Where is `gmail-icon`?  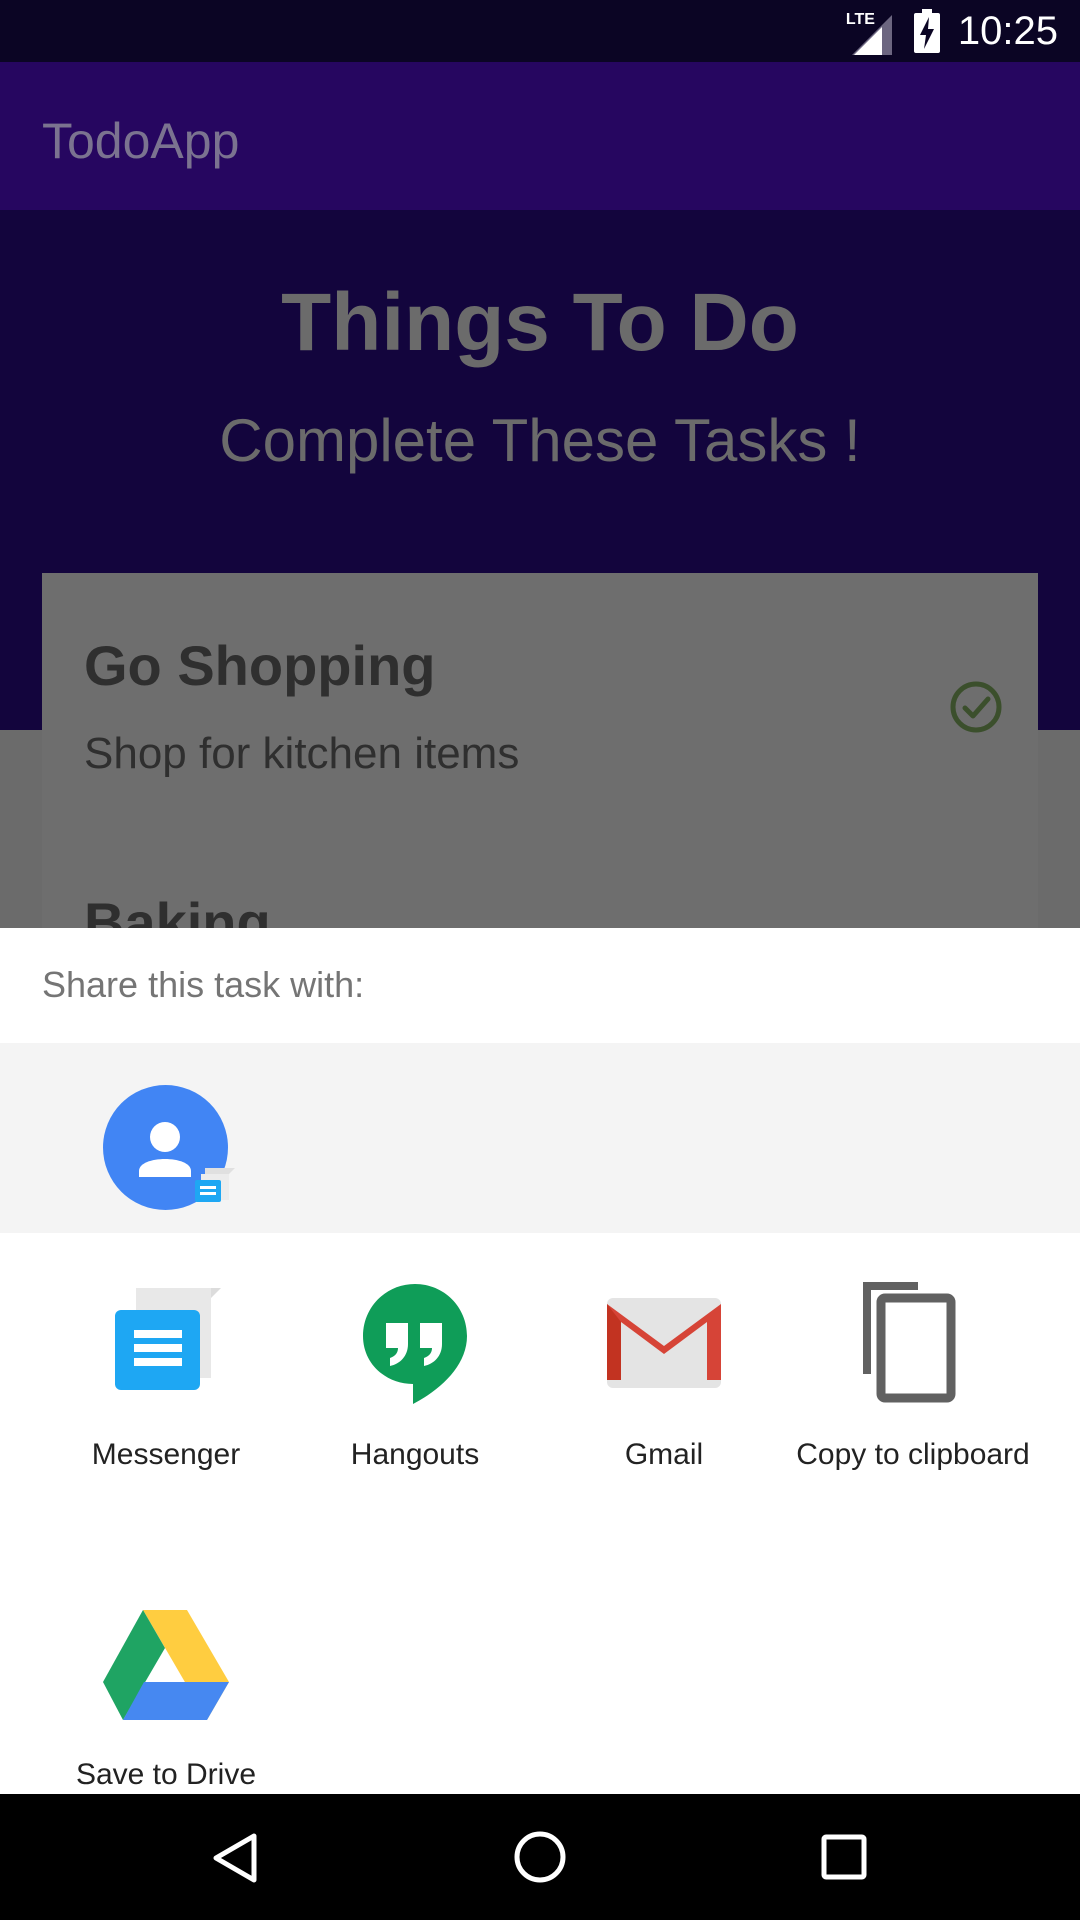
gmail-icon is located at coordinates (664, 1343).